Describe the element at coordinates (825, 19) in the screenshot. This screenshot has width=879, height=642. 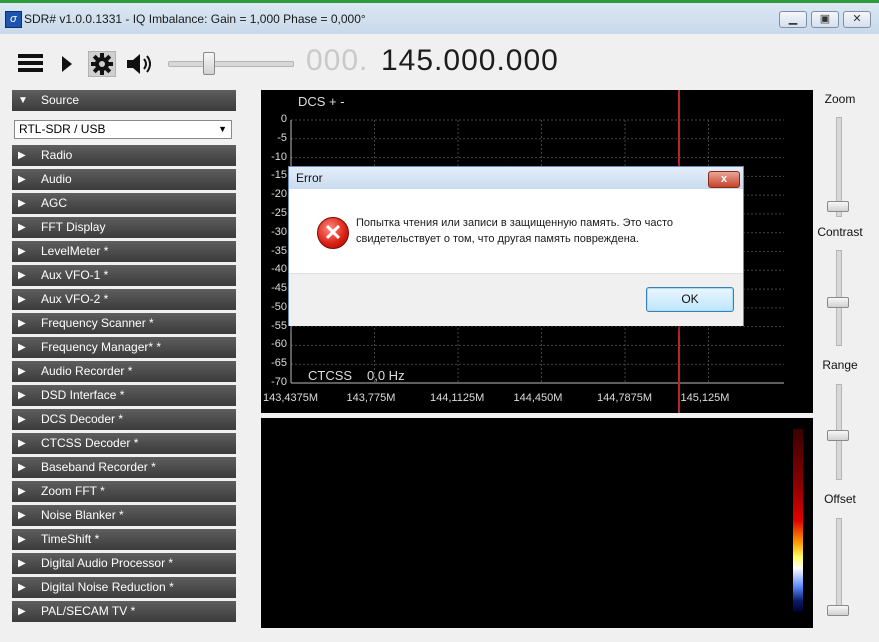
I see `maximize-button: ▣` at that location.